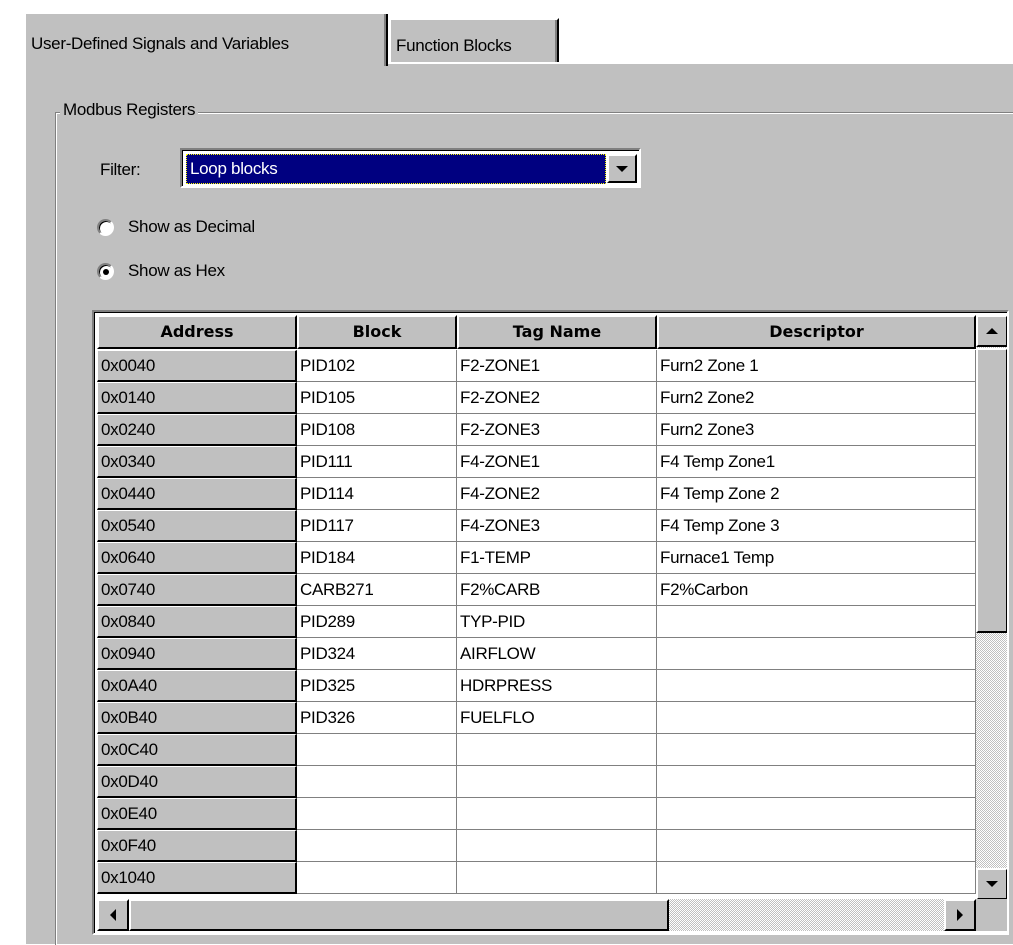 This screenshot has height=945, width=1013. I want to click on vertical-scrollbar, so click(991, 607).